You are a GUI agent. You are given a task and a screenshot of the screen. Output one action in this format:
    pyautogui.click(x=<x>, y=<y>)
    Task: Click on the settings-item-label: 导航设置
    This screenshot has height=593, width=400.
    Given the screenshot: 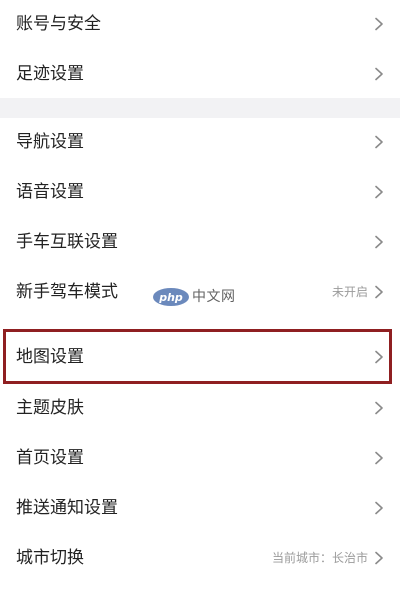 What is the action you would take?
    pyautogui.click(x=50, y=141)
    